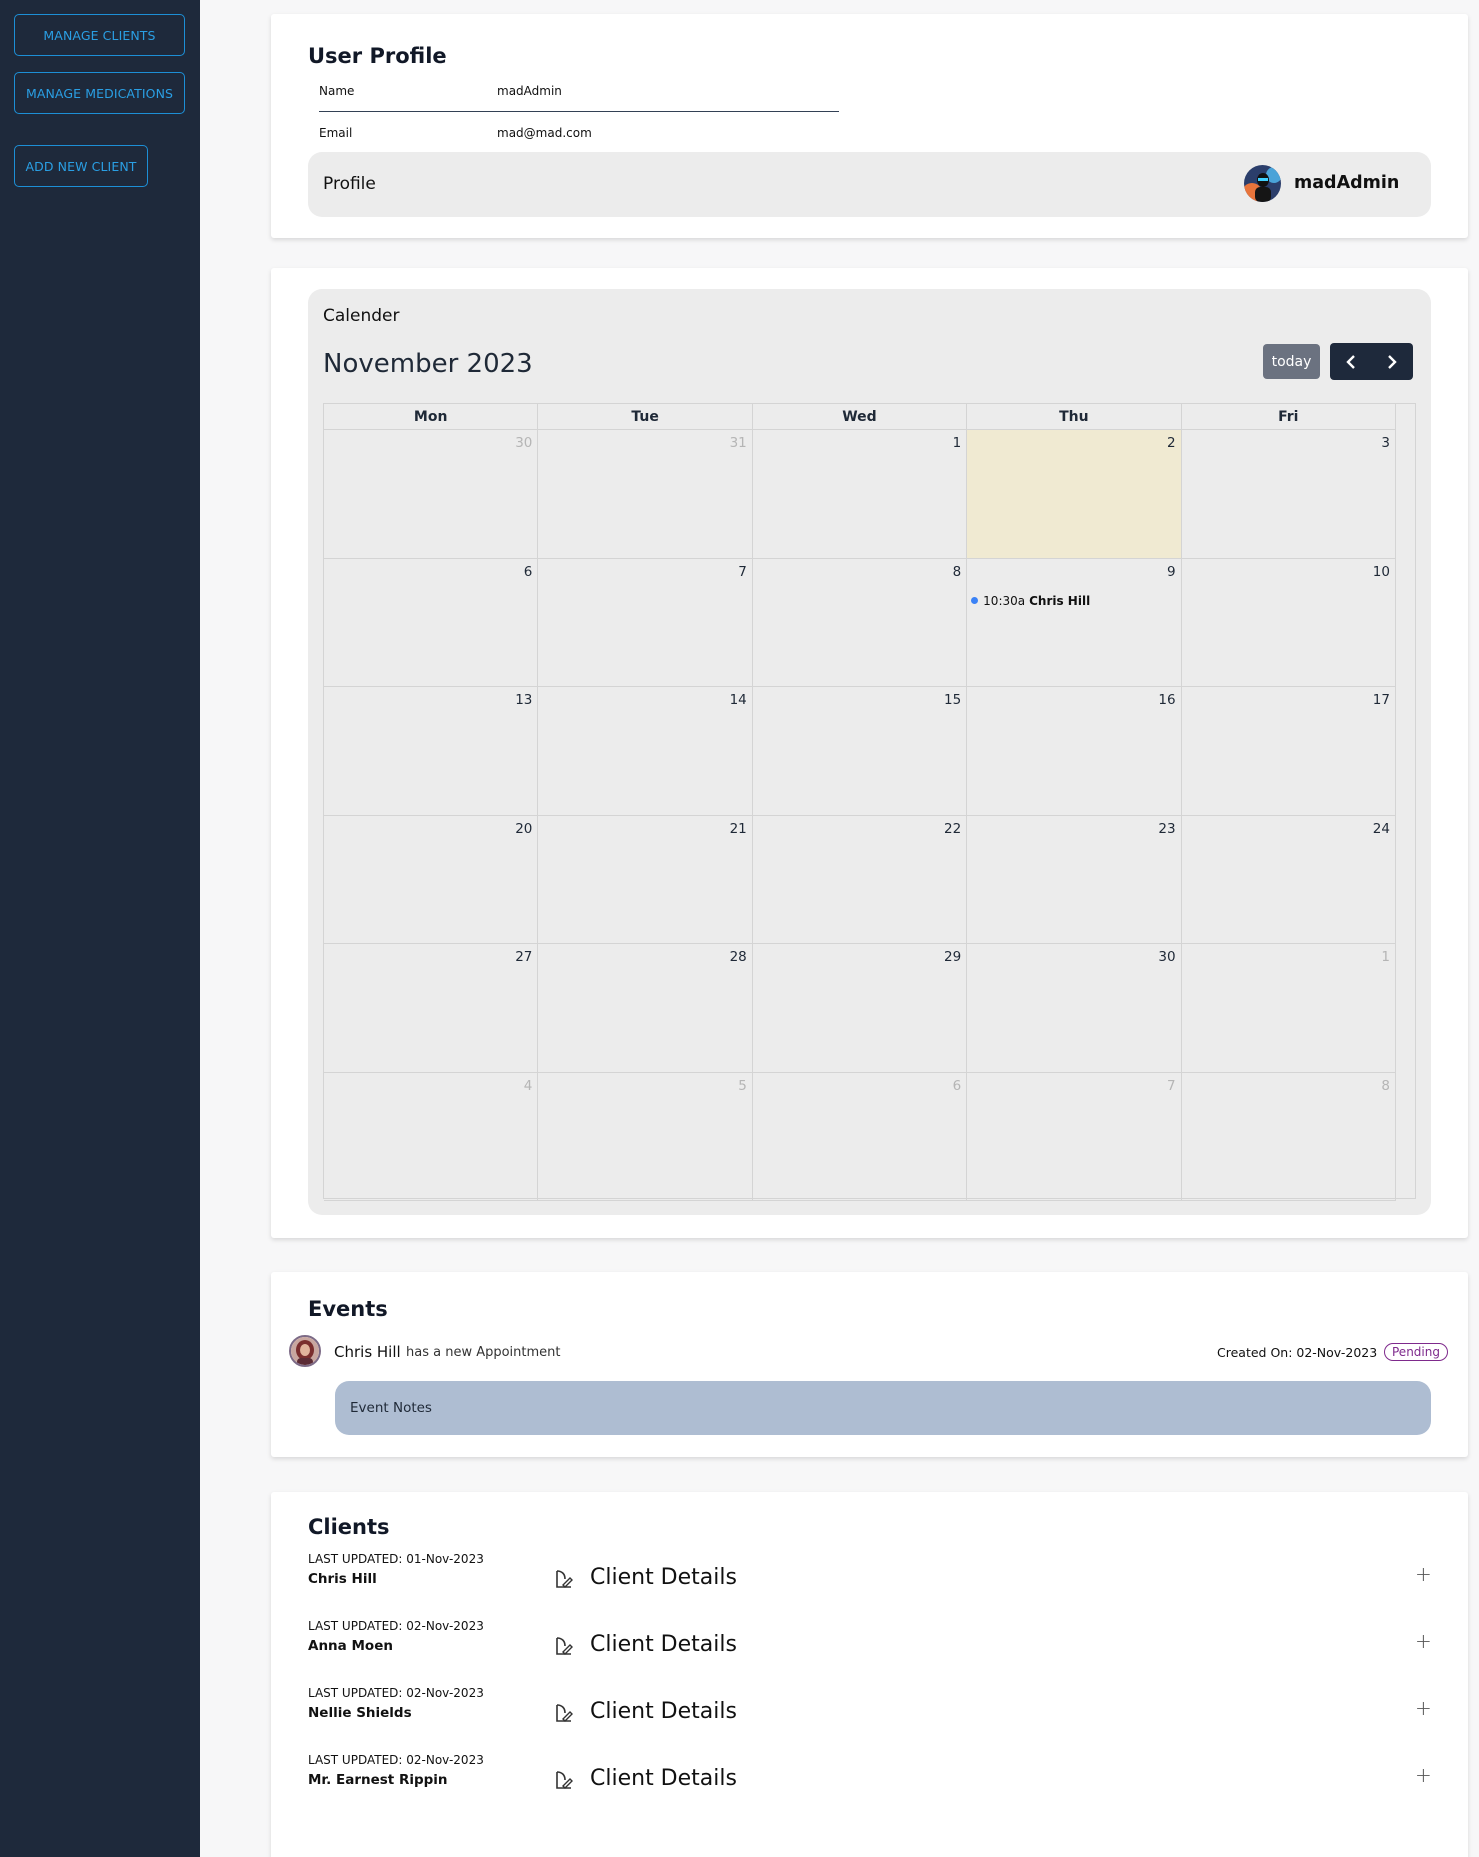 This screenshot has width=1479, height=1857. What do you see at coordinates (645, 879) in the screenshot?
I see `calendar-day-cell: 21` at bounding box center [645, 879].